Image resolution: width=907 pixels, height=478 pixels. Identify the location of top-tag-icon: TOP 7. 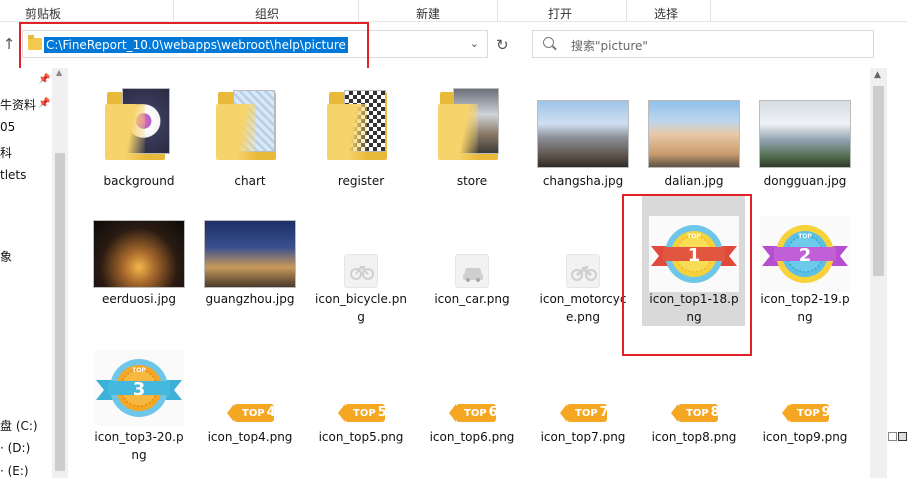
(584, 413).